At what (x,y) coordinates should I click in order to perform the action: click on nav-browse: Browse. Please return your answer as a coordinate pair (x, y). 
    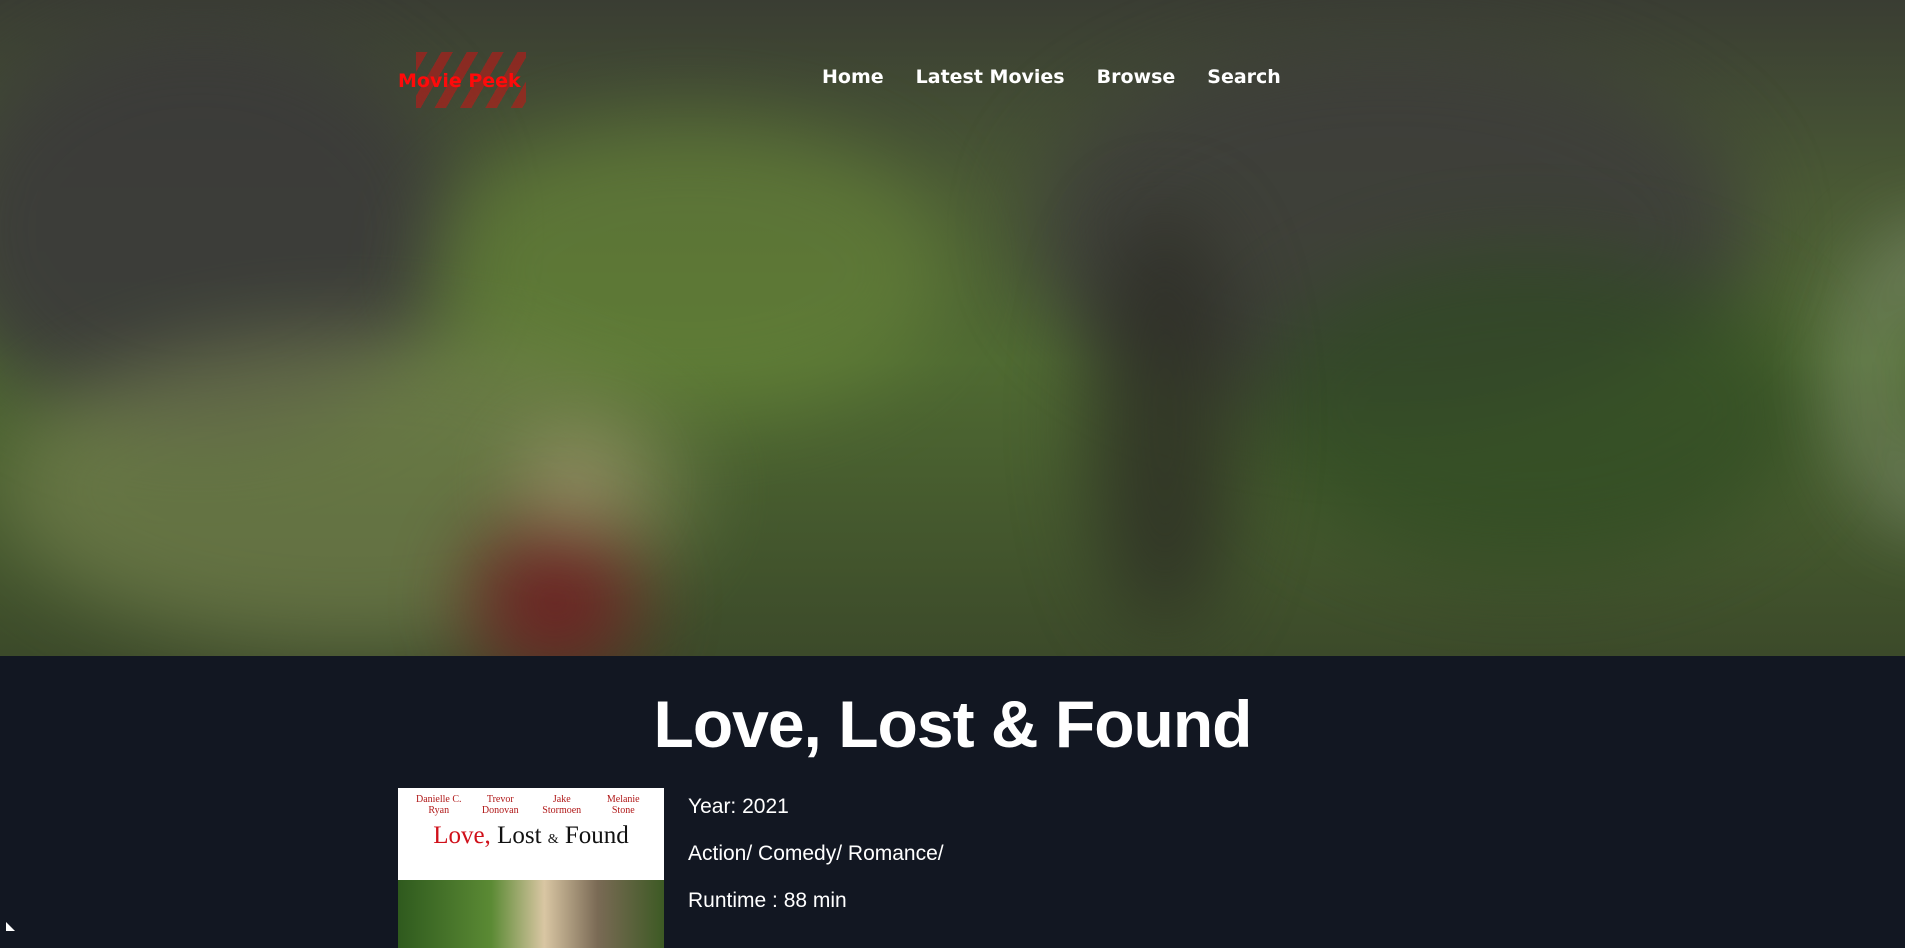
    Looking at the image, I should click on (1136, 77).